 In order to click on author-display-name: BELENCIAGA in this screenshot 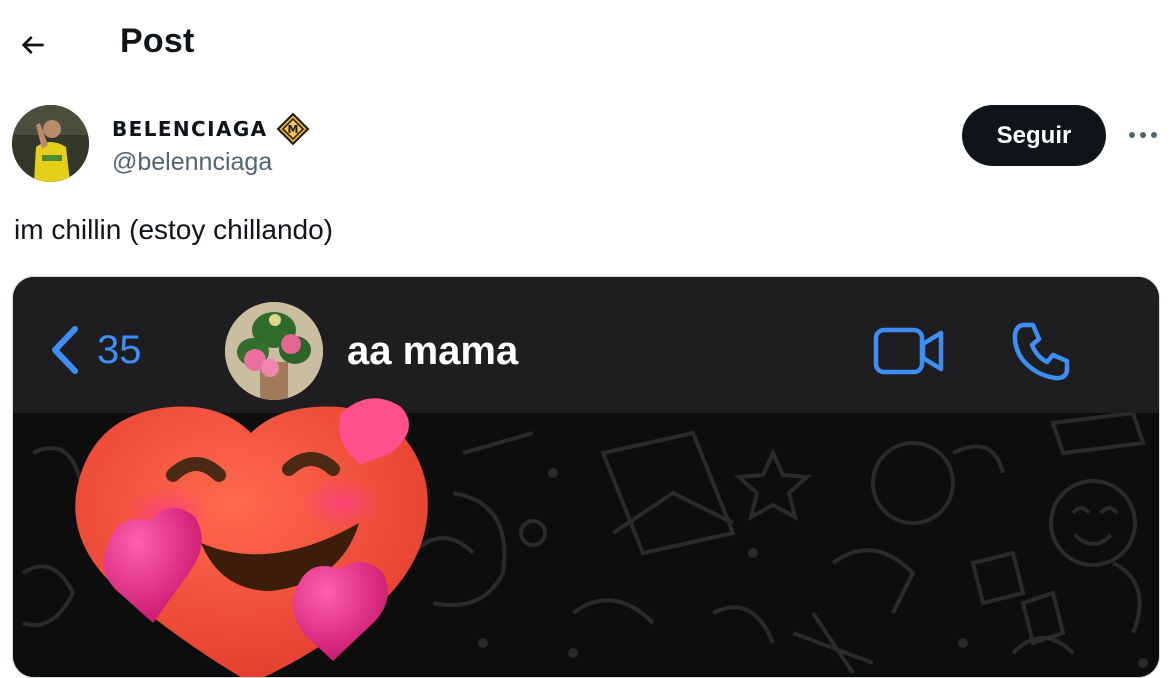, I will do `click(190, 129)`.